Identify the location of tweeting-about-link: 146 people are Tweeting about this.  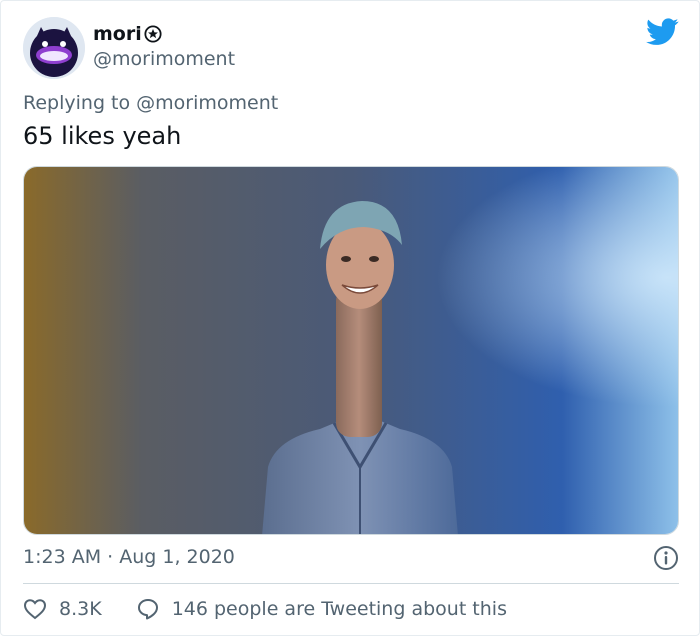
(321, 609).